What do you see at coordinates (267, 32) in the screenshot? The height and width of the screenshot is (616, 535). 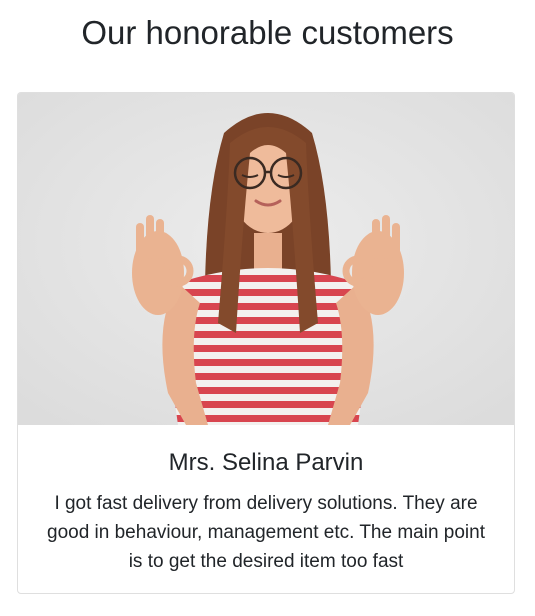 I see `section-title: Our honorable customers` at bounding box center [267, 32].